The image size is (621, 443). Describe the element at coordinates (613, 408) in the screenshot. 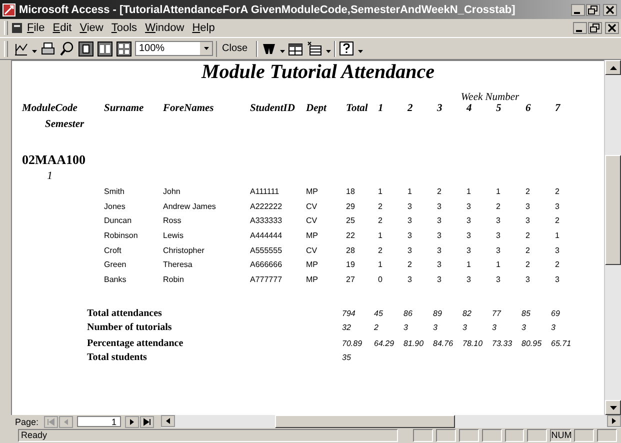

I see `scroll-down-icon` at that location.